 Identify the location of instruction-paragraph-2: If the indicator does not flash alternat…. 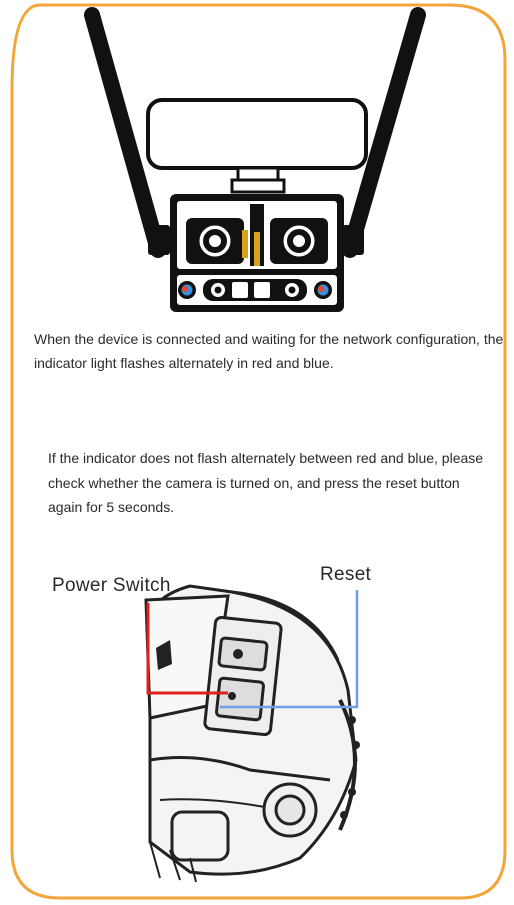
(266, 482).